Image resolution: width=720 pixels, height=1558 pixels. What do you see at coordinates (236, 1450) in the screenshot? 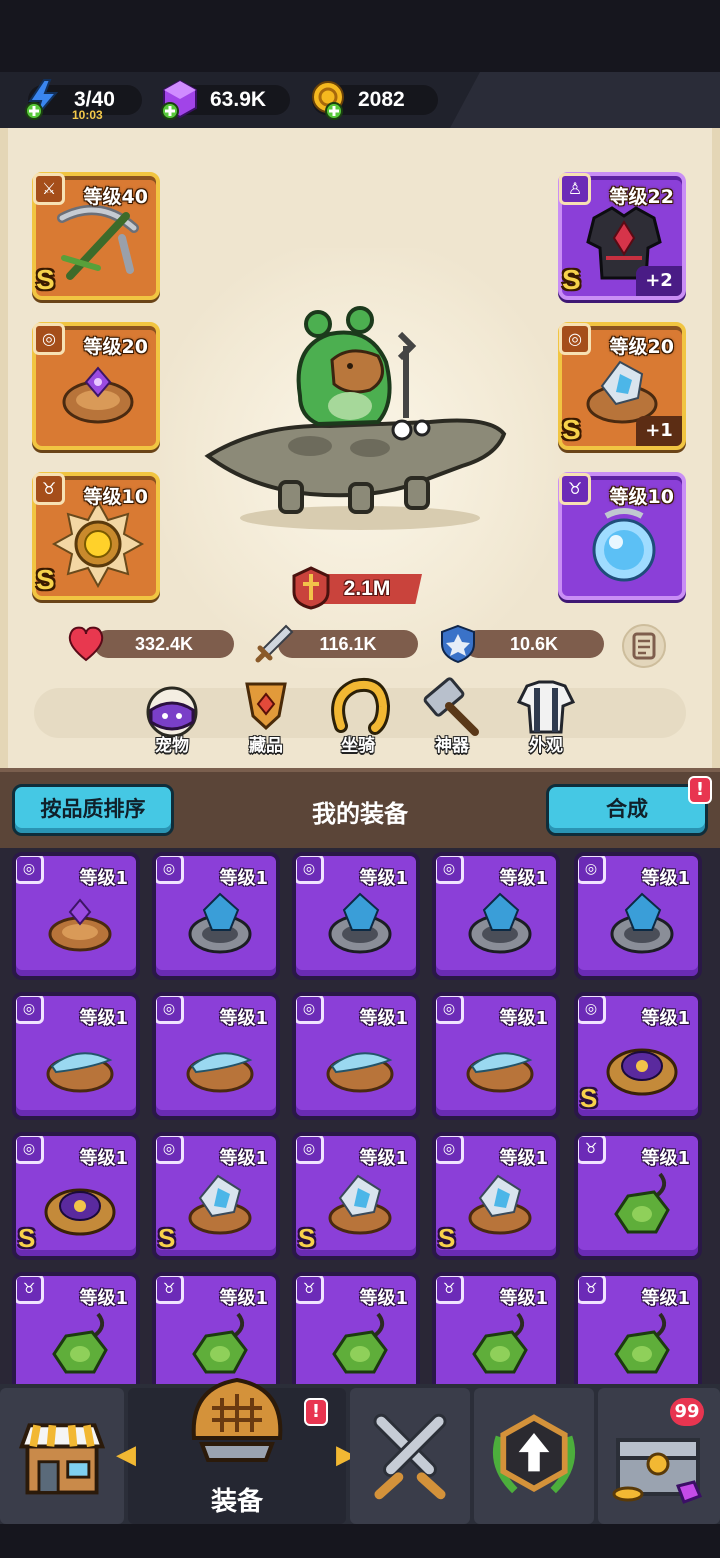
I see `tab-equipment: 装备 ! ◀ ▶` at bounding box center [236, 1450].